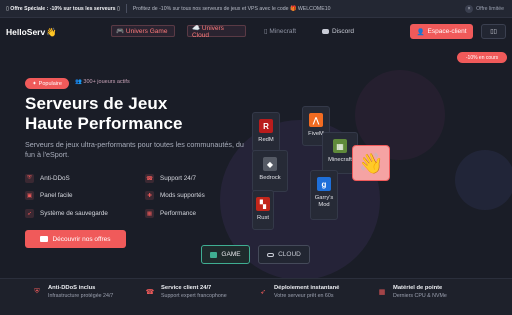 The image size is (512, 315). What do you see at coordinates (143, 31) in the screenshot?
I see `nav-univers-game: 🎮 Univers Game` at bounding box center [143, 31].